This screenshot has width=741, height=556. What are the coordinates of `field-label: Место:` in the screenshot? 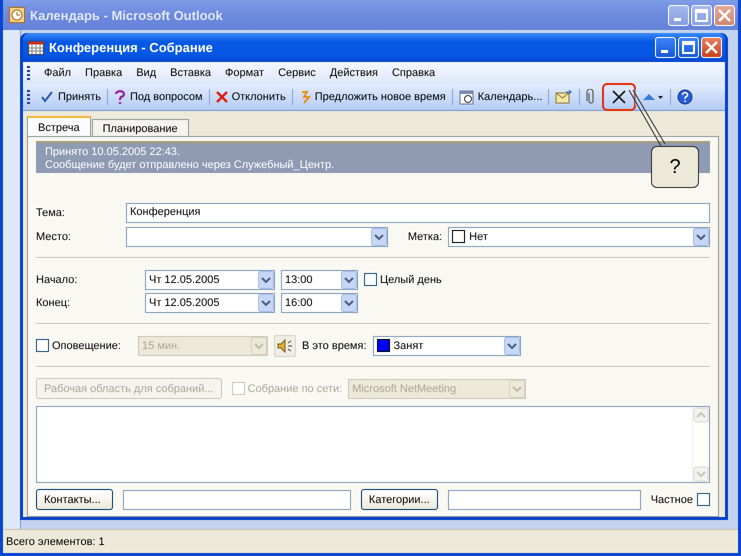 It's located at (54, 236).